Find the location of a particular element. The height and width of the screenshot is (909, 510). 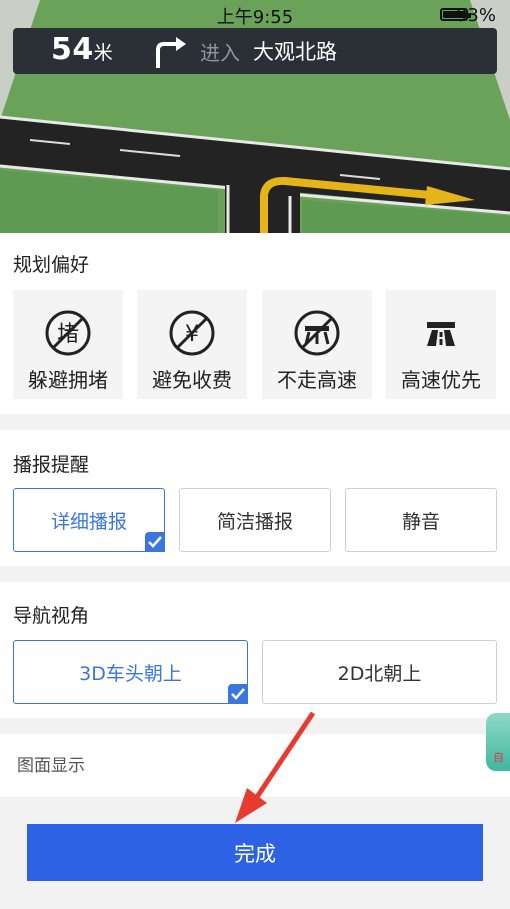

nav-action-text: 进入 is located at coordinates (220, 53).